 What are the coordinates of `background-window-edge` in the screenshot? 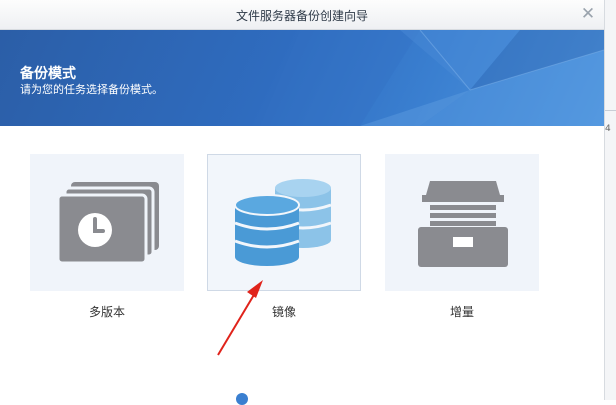 It's located at (610, 200).